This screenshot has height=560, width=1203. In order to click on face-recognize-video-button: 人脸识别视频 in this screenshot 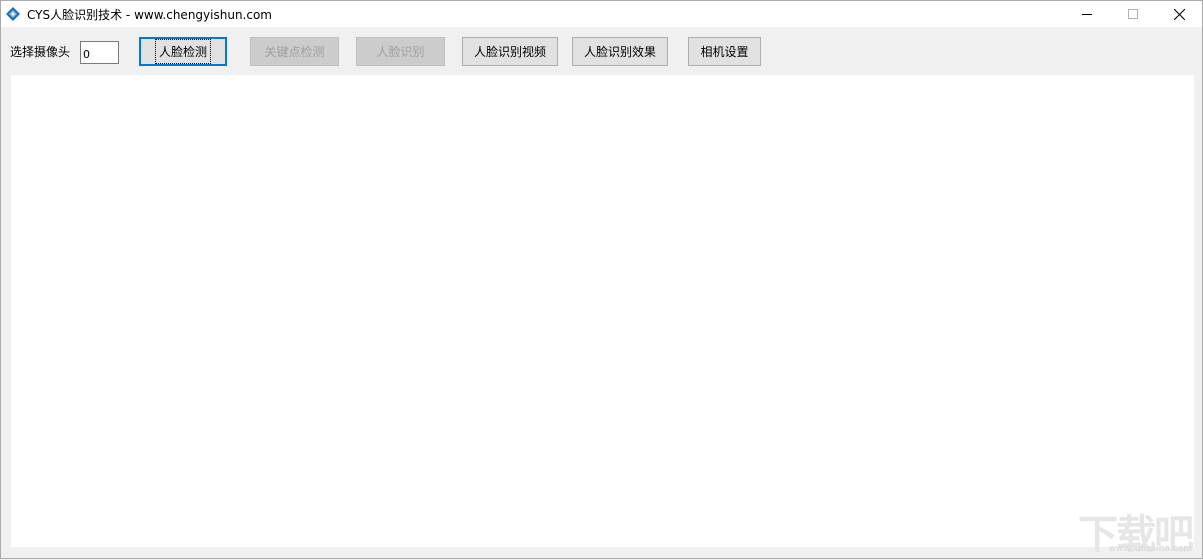, I will do `click(510, 51)`.